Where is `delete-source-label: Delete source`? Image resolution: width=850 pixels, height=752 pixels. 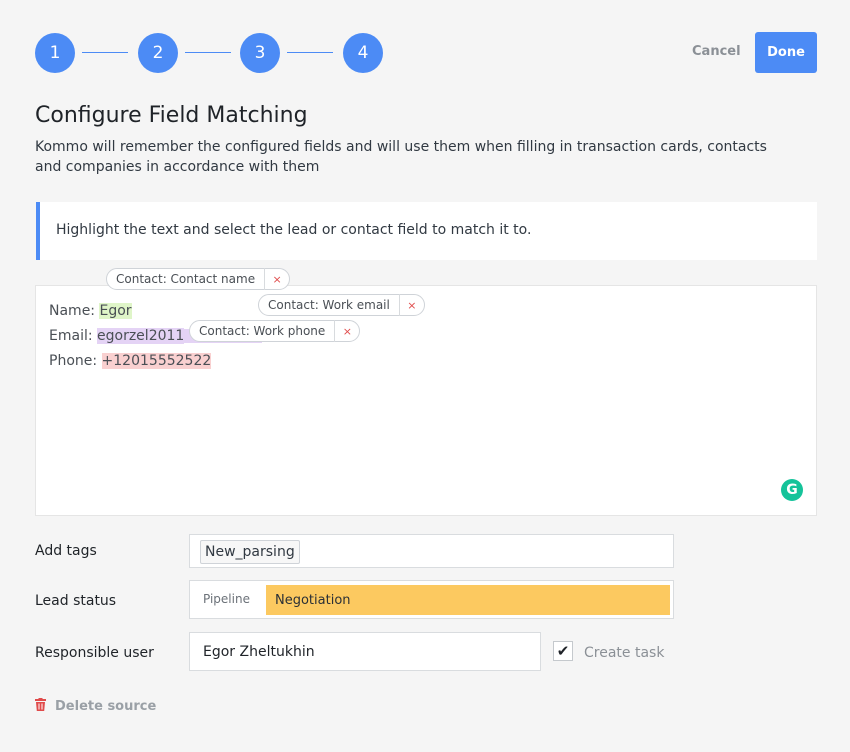
delete-source-label: Delete source is located at coordinates (106, 706).